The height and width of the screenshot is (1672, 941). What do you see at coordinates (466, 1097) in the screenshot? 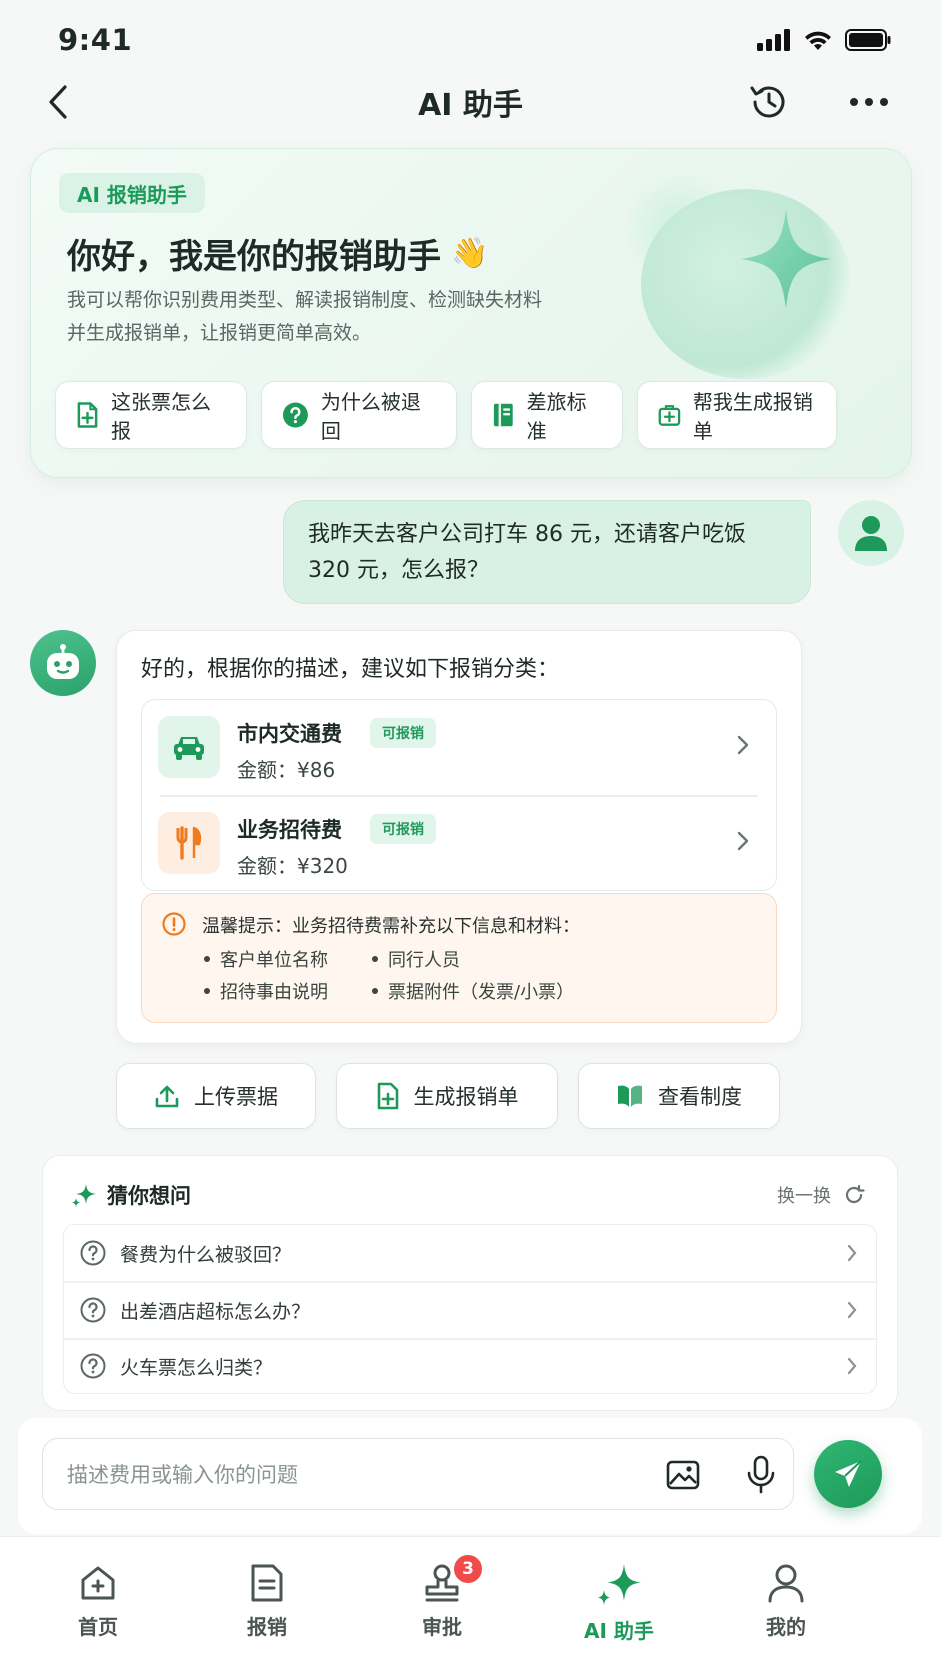
I see `action-label: 生成报销单` at bounding box center [466, 1097].